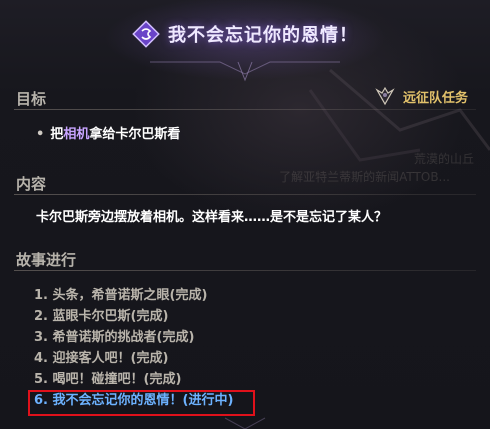 The width and height of the screenshot is (490, 429). I want to click on background-faded-text: 荒漠的山丘, so click(443, 159).